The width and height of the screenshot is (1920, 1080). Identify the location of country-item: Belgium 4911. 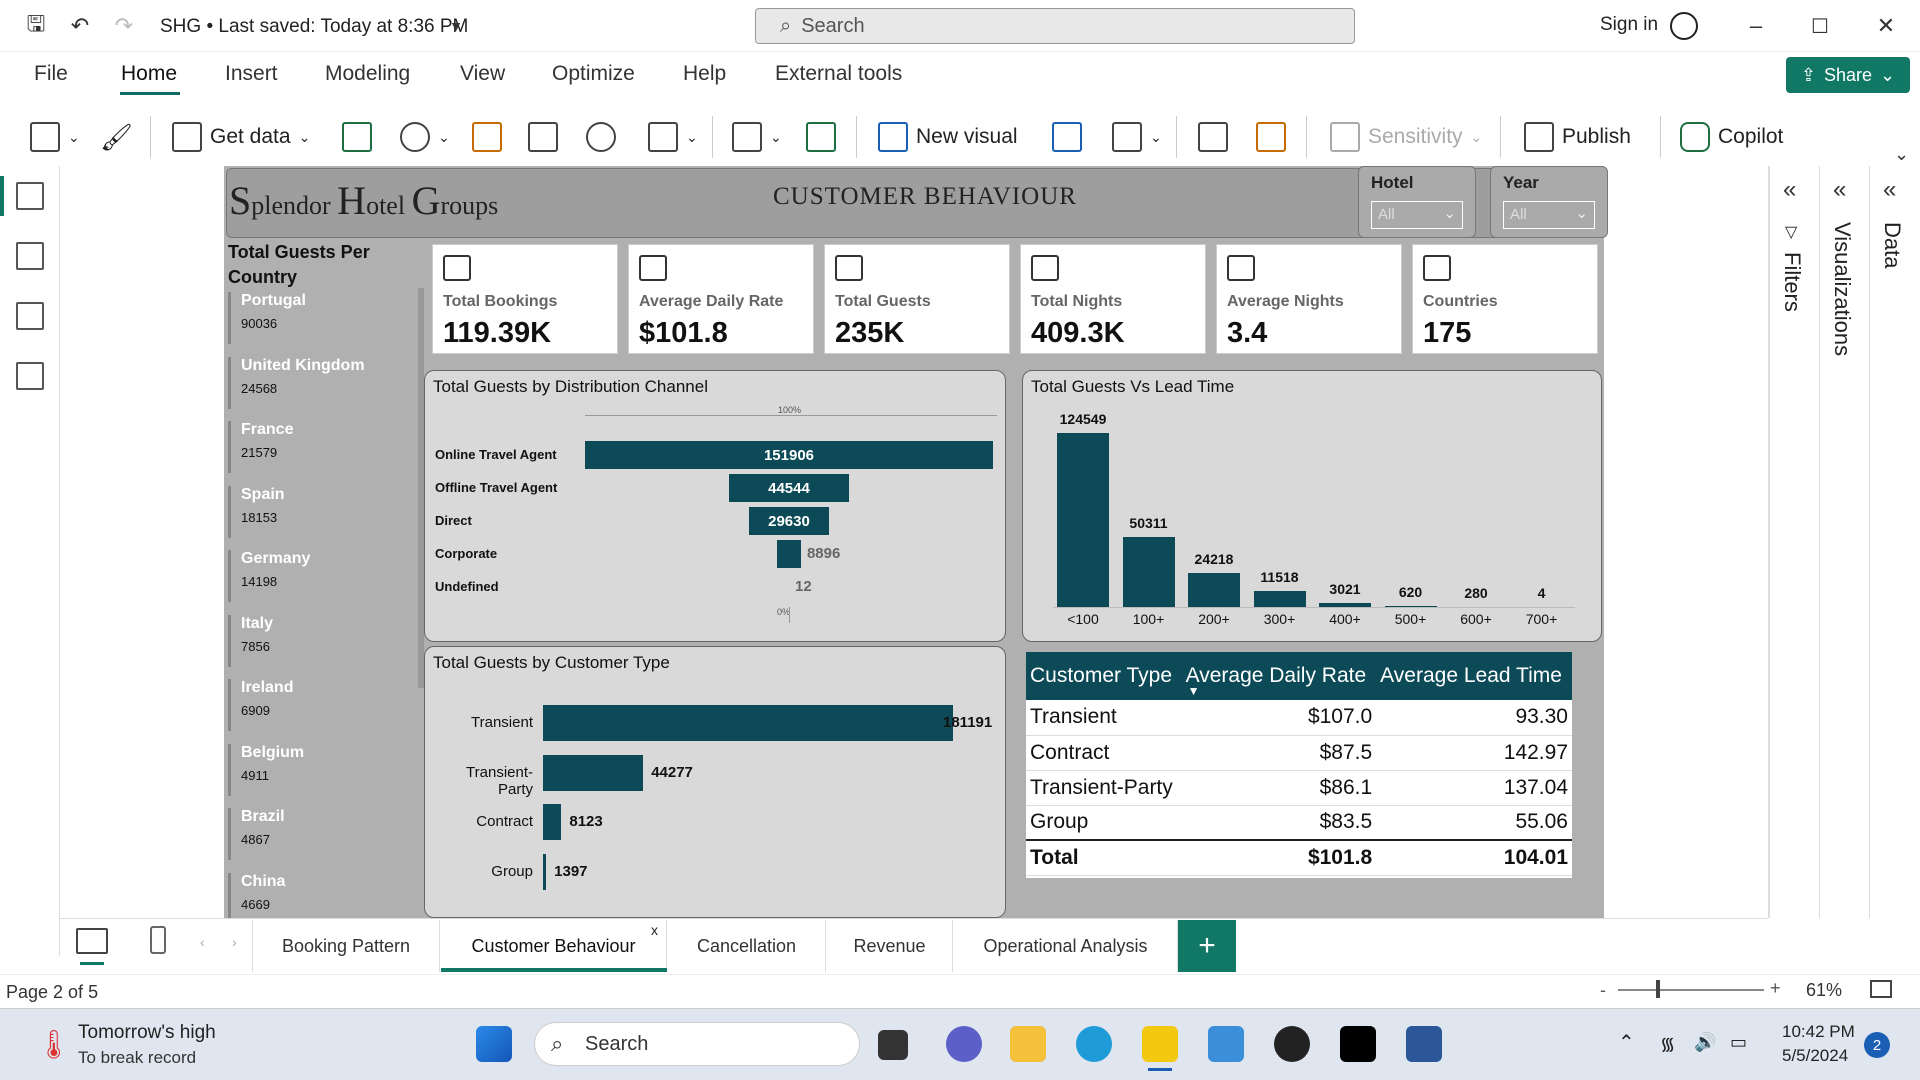
(318, 769).